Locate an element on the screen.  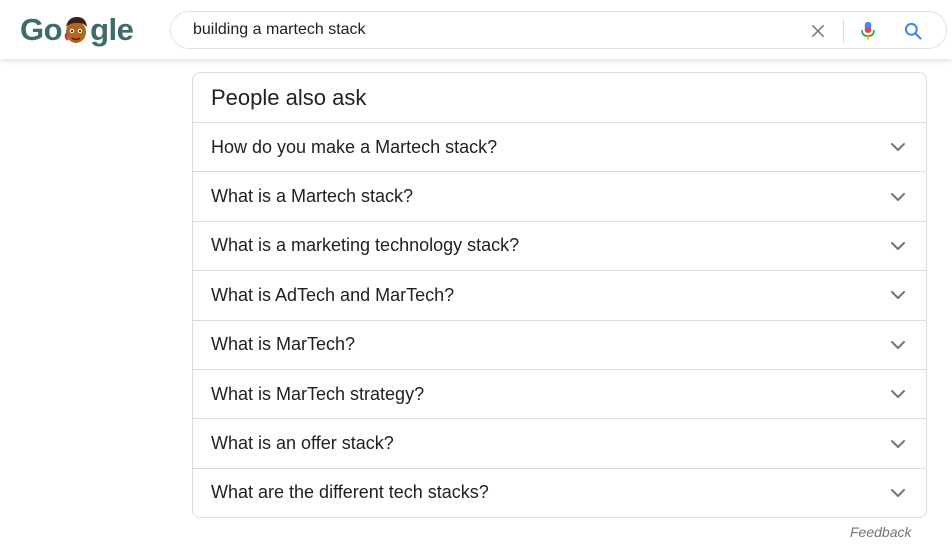
logo-letter-l: l is located at coordinates (113, 29).